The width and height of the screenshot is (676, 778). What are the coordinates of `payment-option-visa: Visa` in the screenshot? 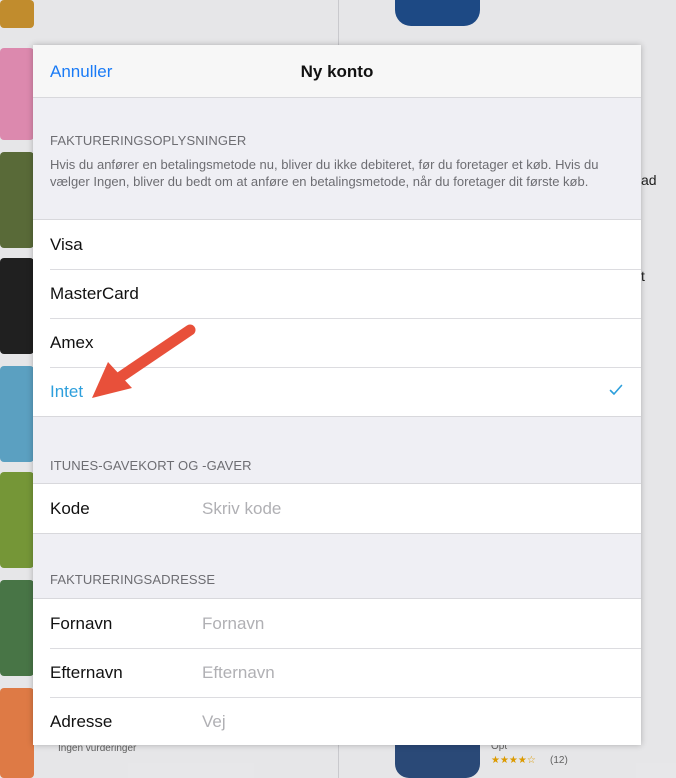 It's located at (337, 244).